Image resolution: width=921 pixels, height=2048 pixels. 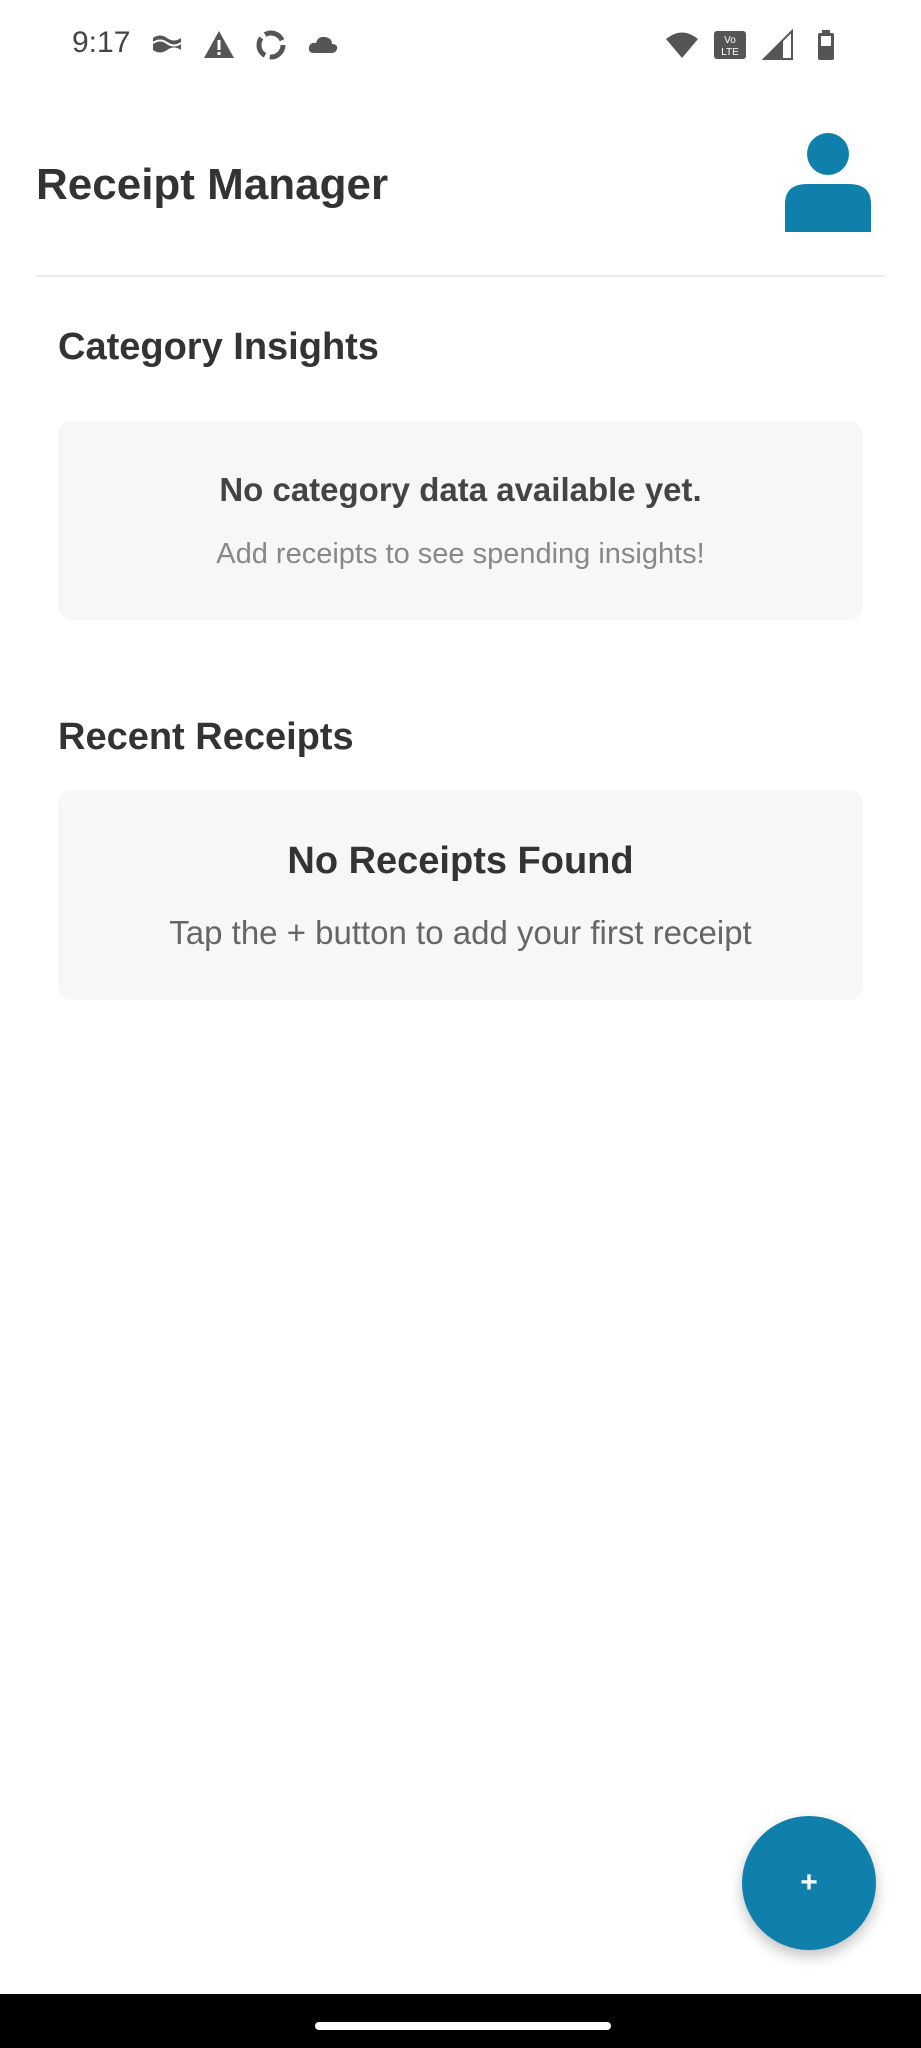 What do you see at coordinates (826, 45) in the screenshot?
I see `battery-icon` at bounding box center [826, 45].